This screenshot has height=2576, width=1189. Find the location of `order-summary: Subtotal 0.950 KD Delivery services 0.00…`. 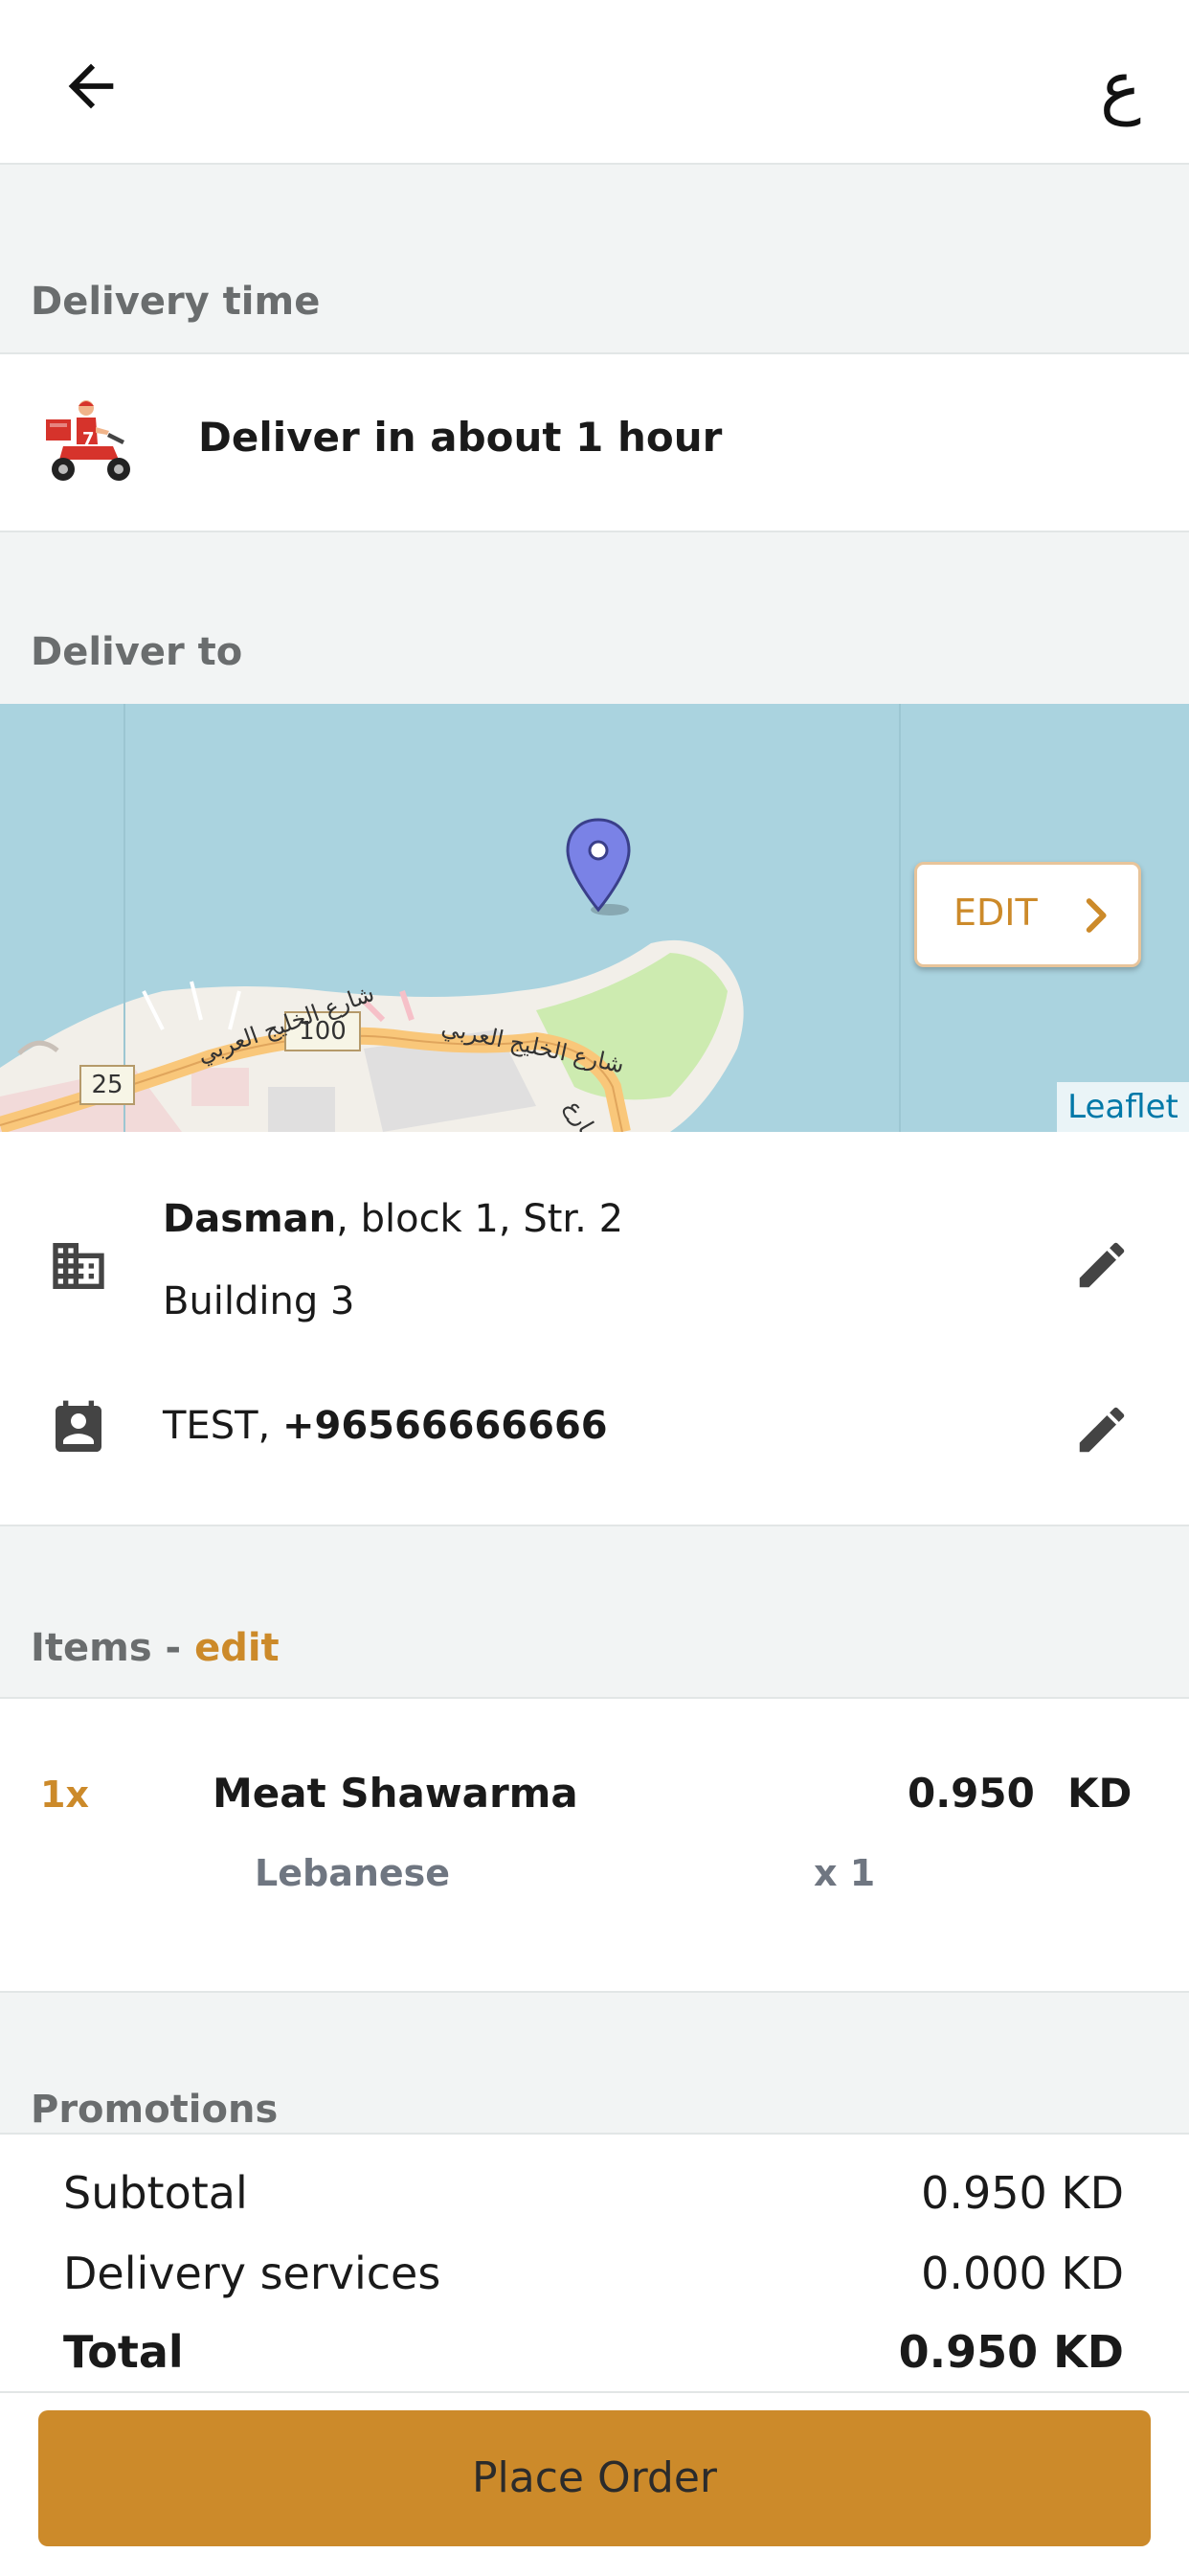

order-summary: Subtotal 0.950 KD Delivery services 0.00… is located at coordinates (594, 2263).